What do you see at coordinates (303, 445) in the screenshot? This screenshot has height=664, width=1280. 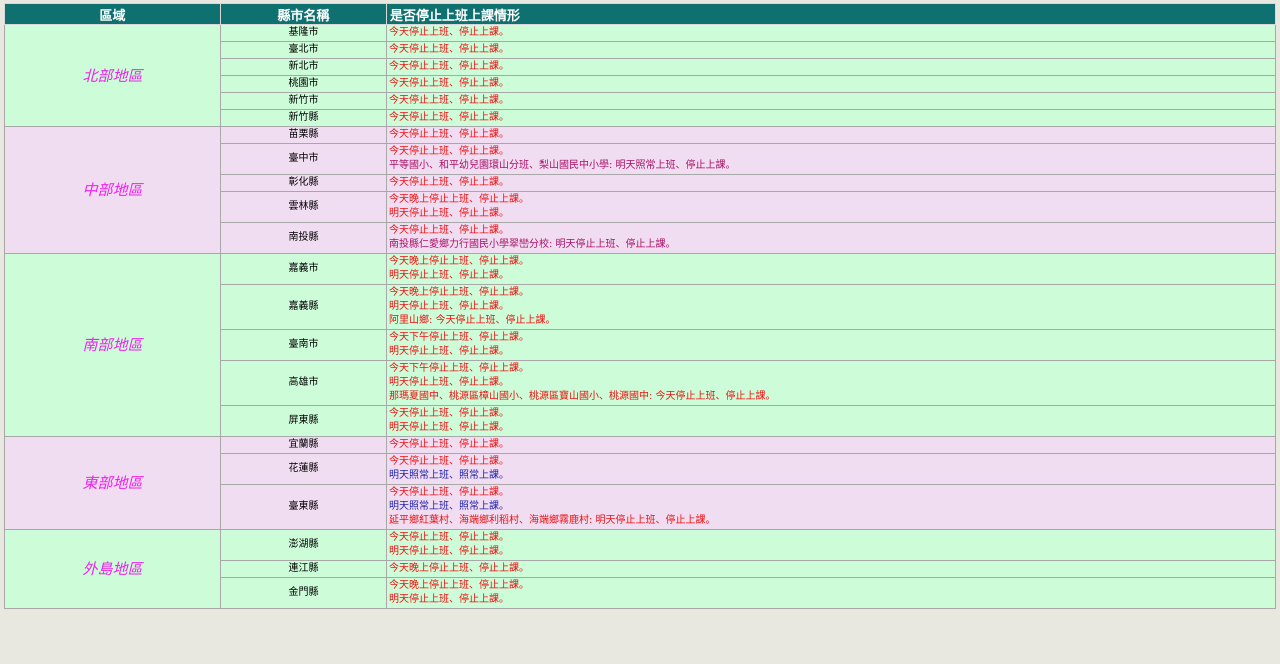 I see `city-cell: 宜蘭縣` at bounding box center [303, 445].